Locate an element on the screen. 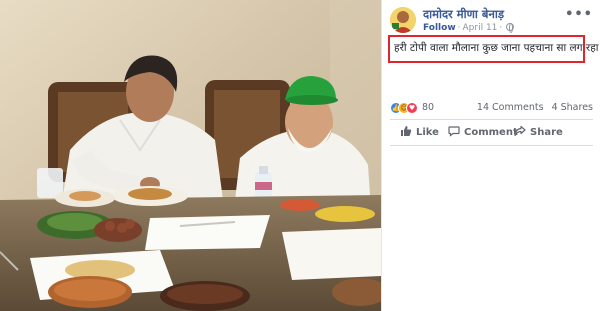  engagement-counts: 14 Comments 4 Shares is located at coordinates (535, 107).